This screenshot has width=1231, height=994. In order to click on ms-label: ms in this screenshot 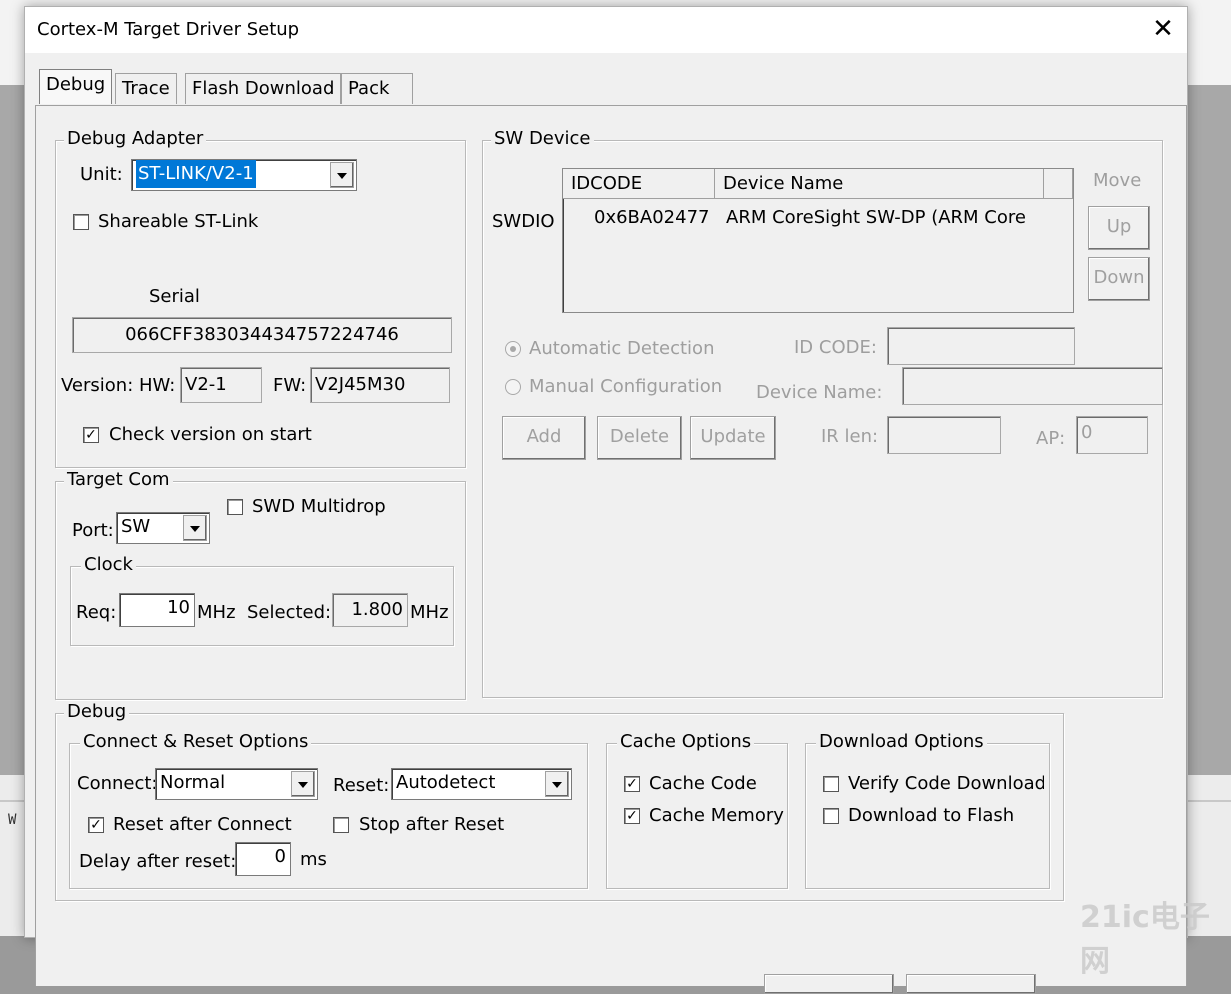, I will do `click(313, 859)`.